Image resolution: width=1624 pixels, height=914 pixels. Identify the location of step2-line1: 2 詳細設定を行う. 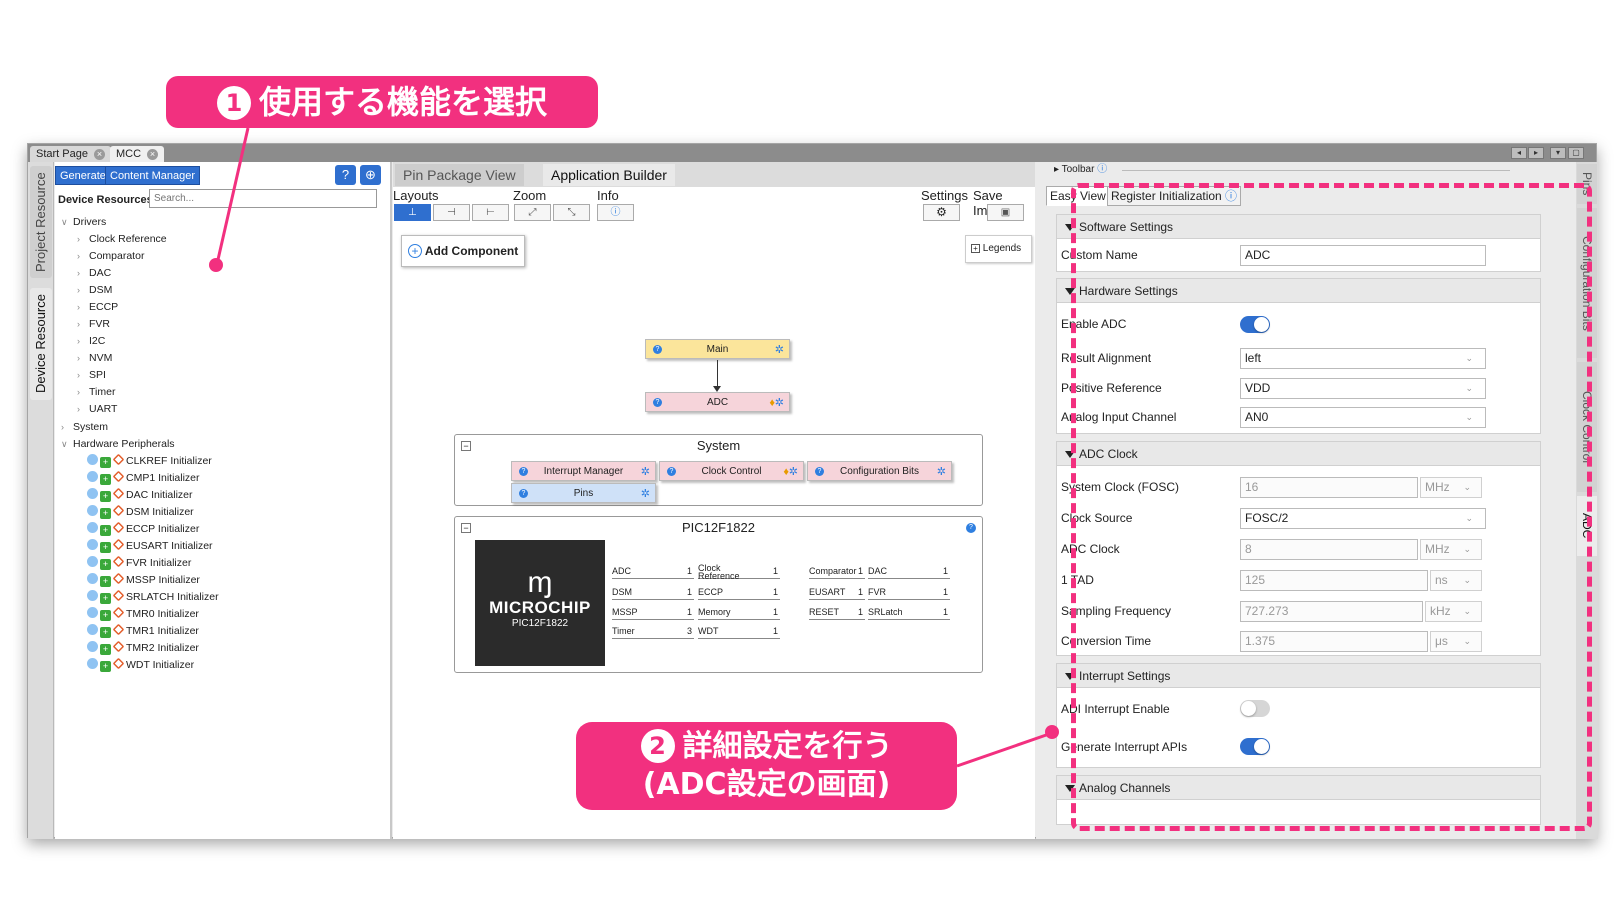
(766, 747).